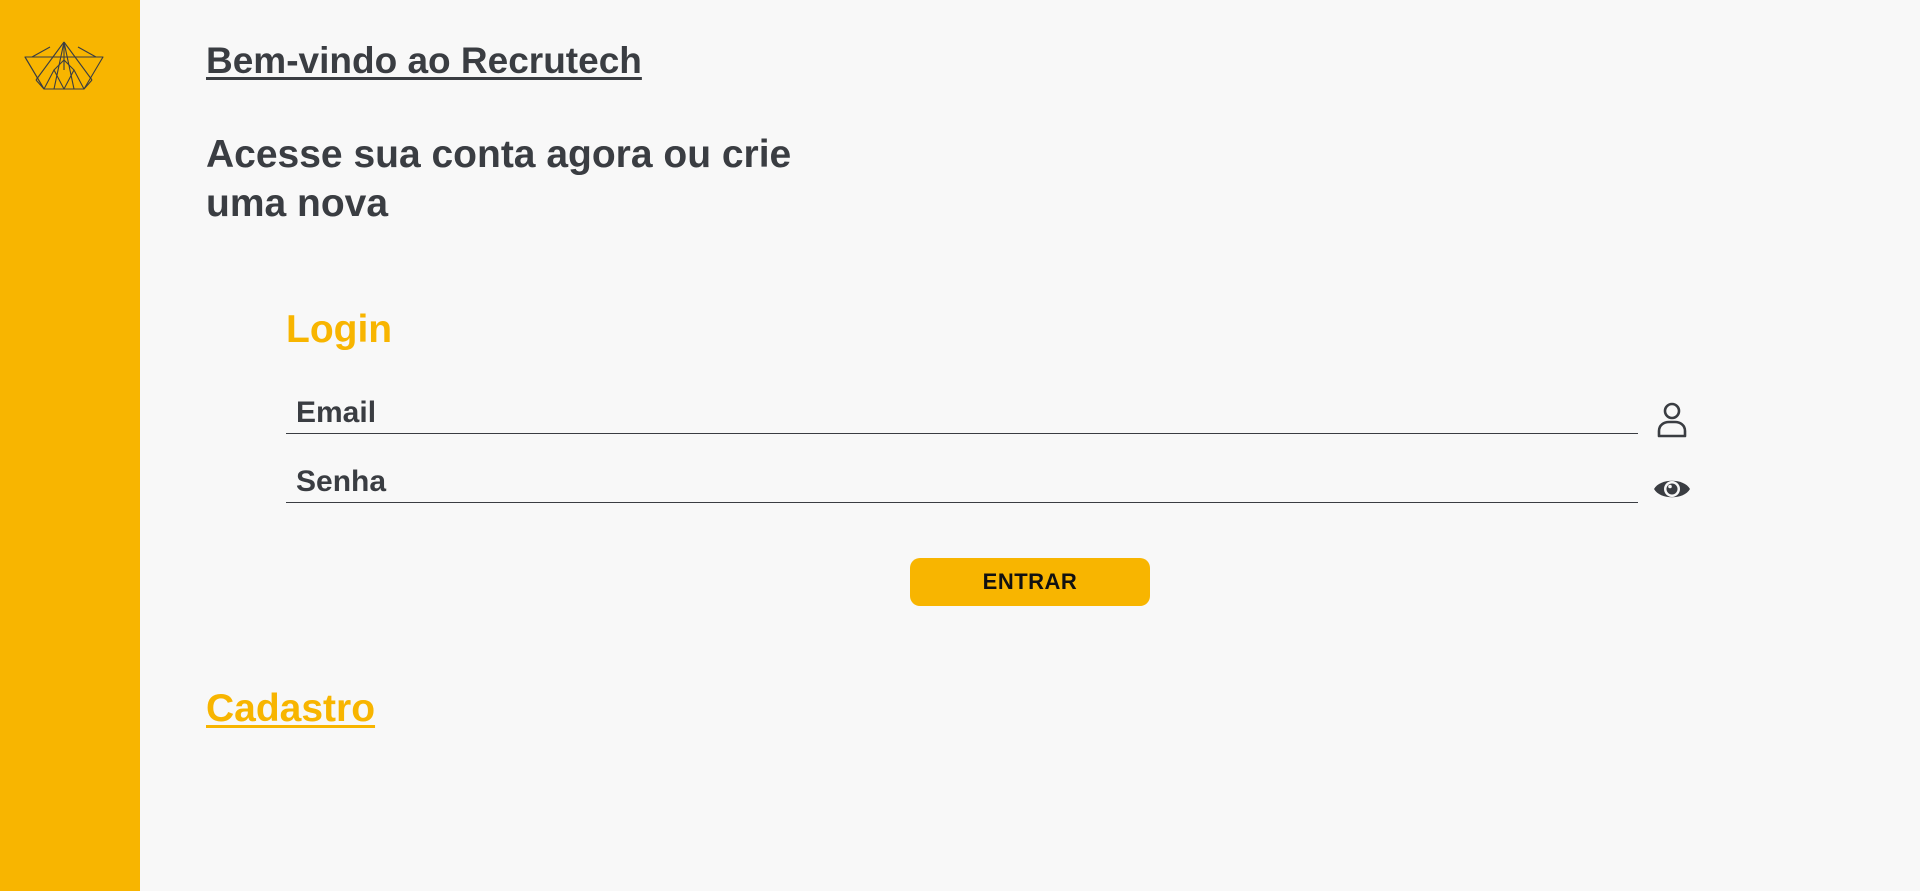 This screenshot has width=1920, height=891. What do you see at coordinates (1672, 420) in the screenshot?
I see `user-icon` at bounding box center [1672, 420].